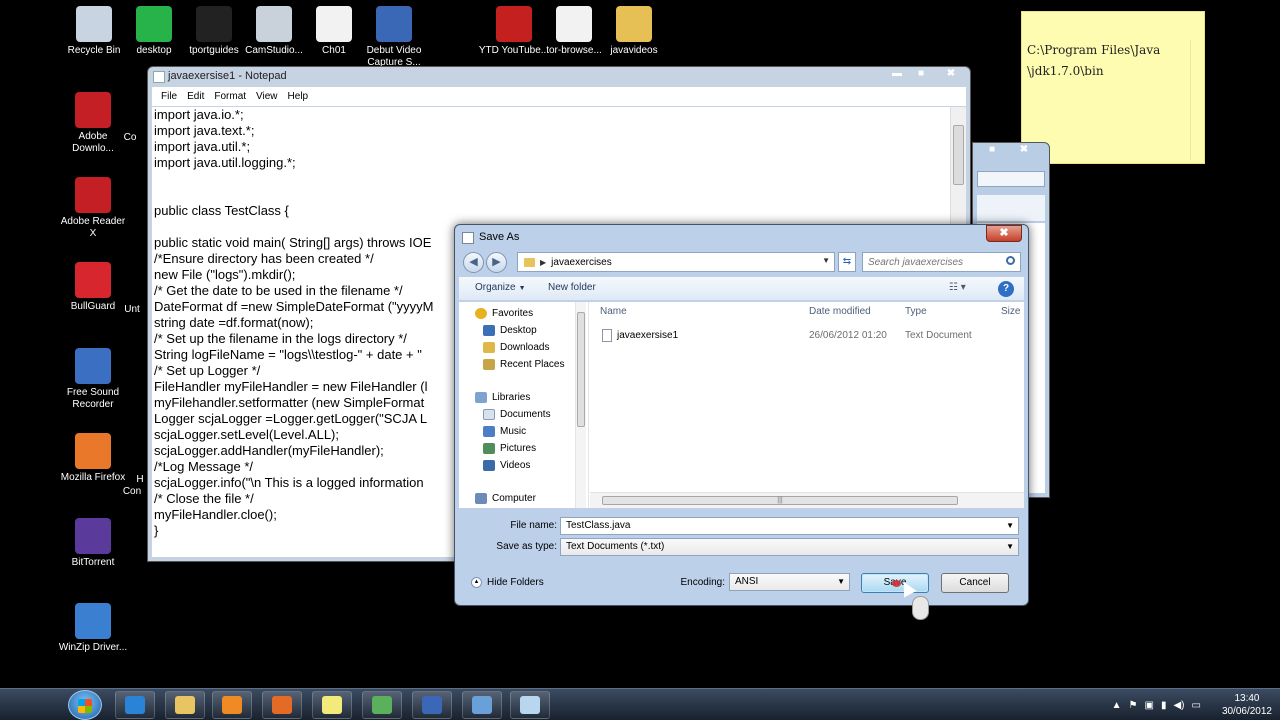  I want to click on nav-downloads: Downloads, so click(516, 347).